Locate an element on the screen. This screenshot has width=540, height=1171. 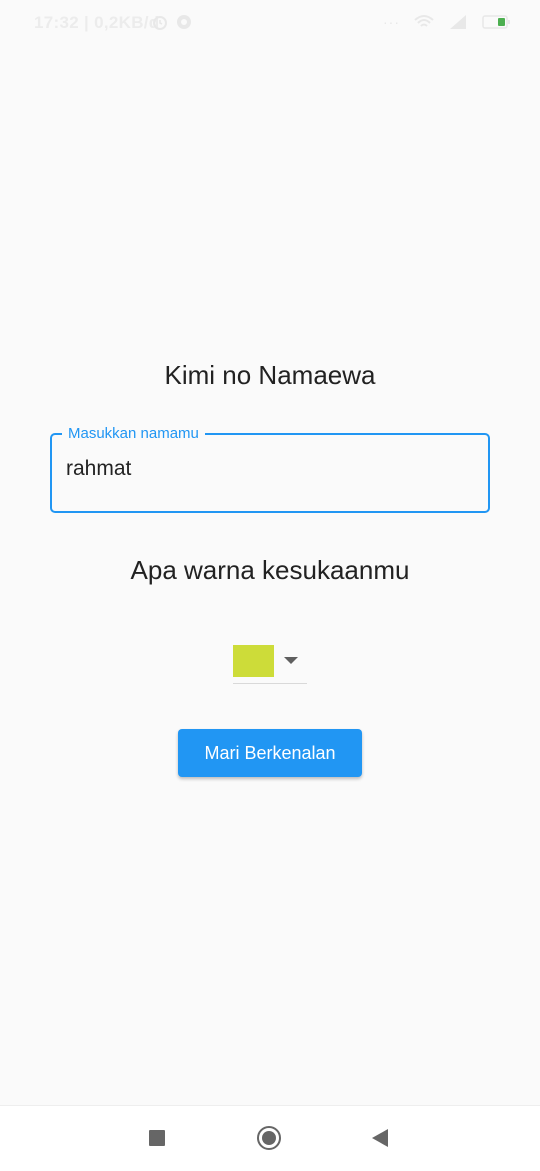
recents-icon is located at coordinates (157, 1138).